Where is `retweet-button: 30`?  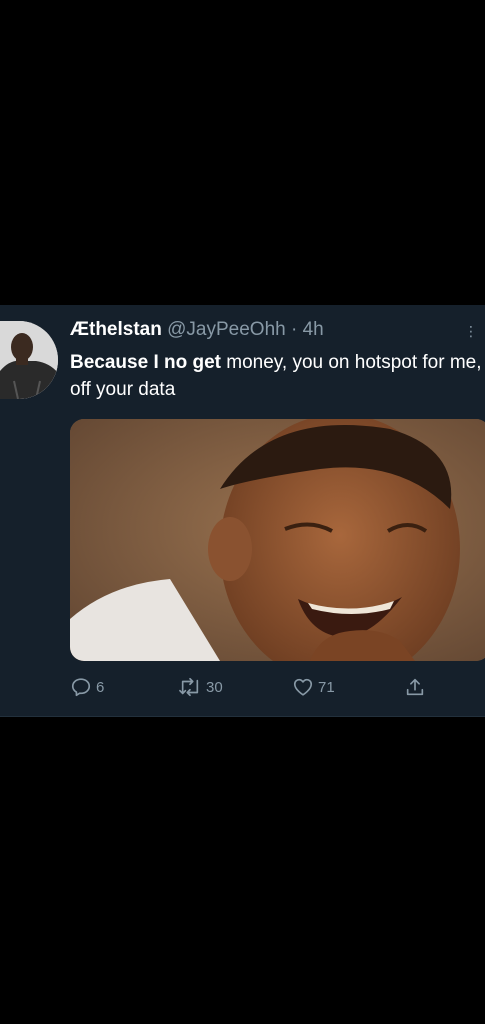
retweet-button: 30 is located at coordinates (200, 687).